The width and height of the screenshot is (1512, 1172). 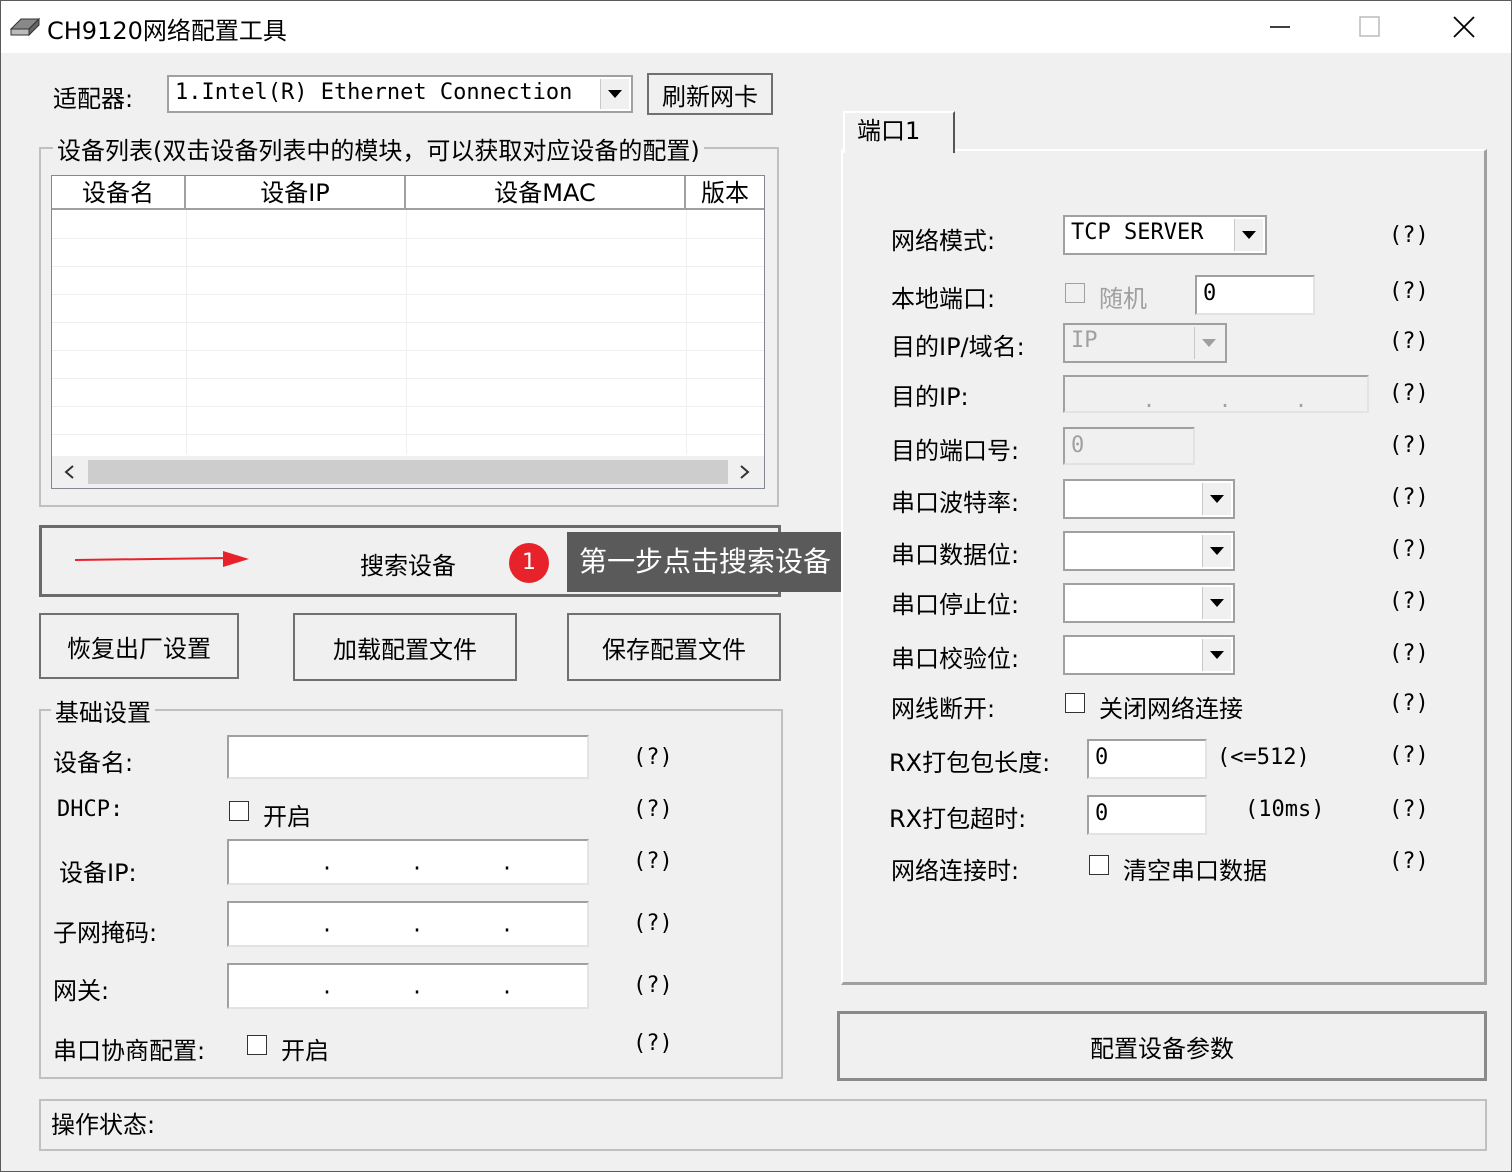 I want to click on chevron-right-icon, so click(x=745, y=472).